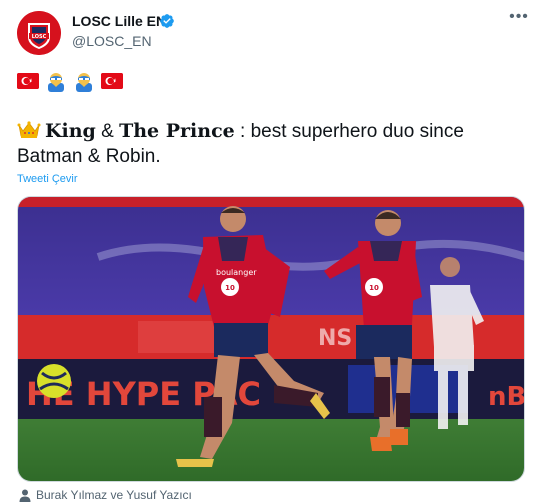 The image size is (537, 504). Describe the element at coordinates (114, 495) in the screenshot. I see `tagged-people-label: Burak Yılmaz ve Yusuf Yazıcı` at that location.